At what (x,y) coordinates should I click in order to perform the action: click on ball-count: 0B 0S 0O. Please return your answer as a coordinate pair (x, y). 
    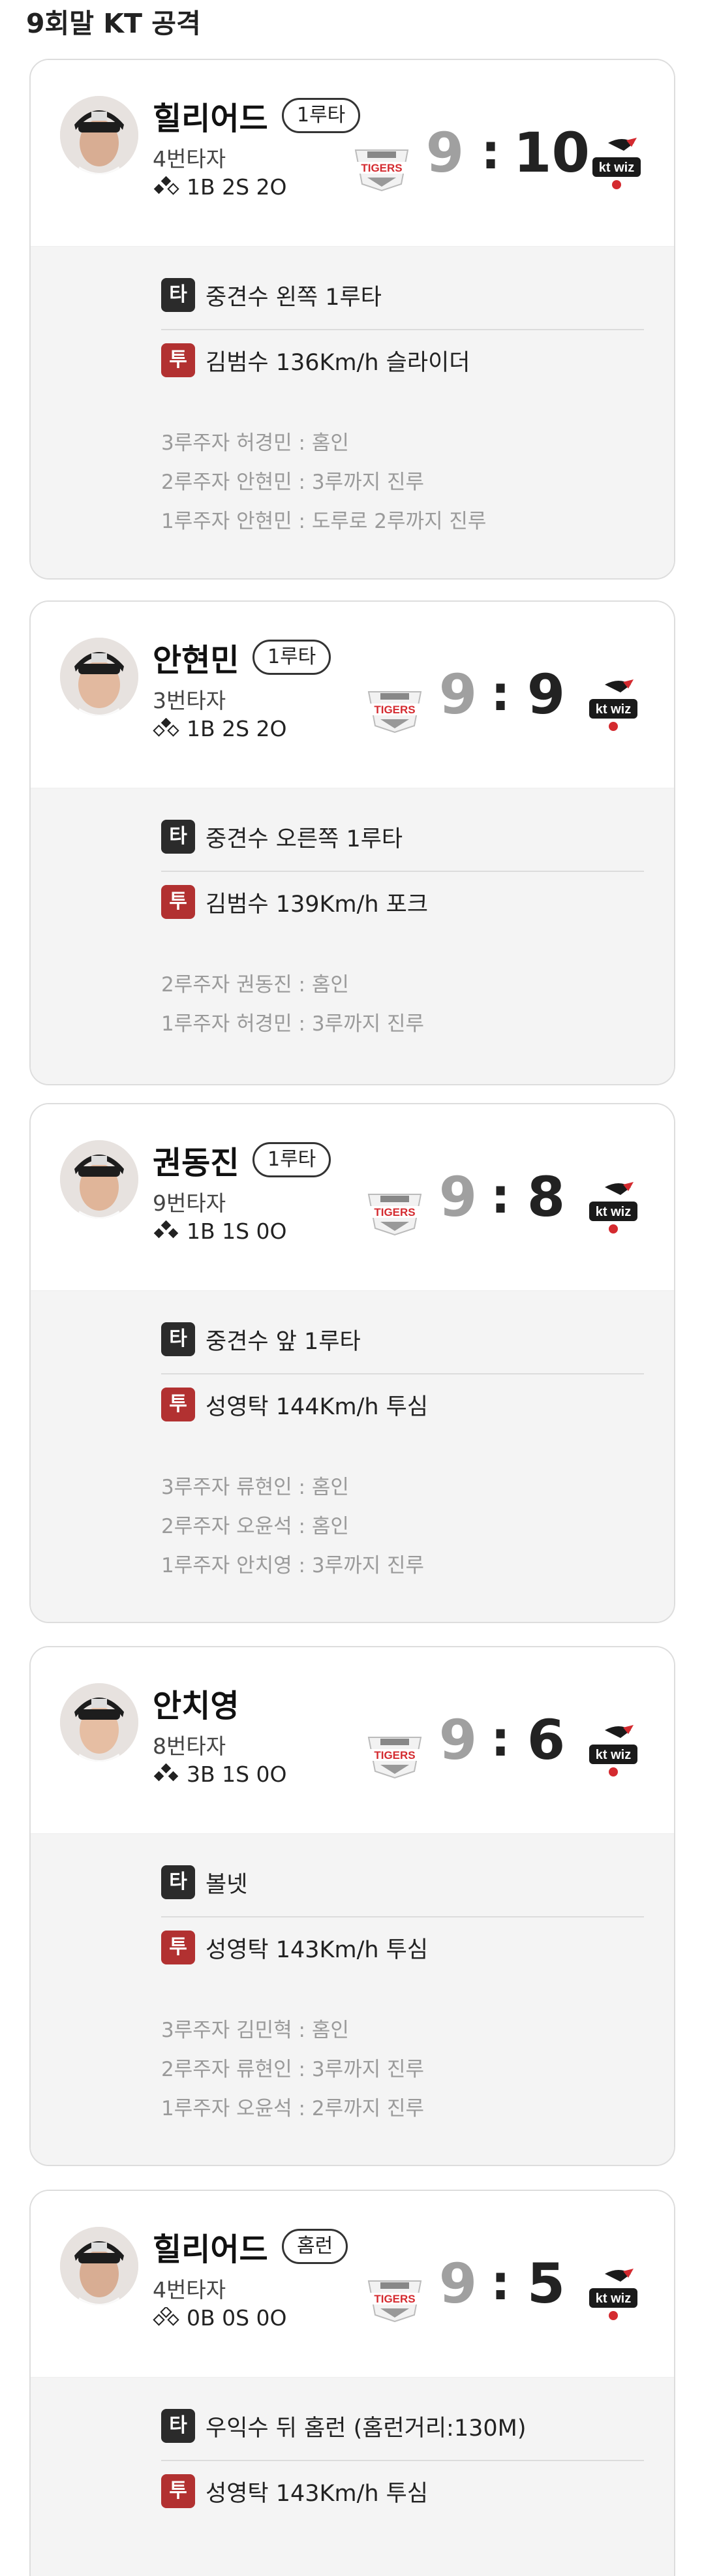
    Looking at the image, I should click on (220, 2318).